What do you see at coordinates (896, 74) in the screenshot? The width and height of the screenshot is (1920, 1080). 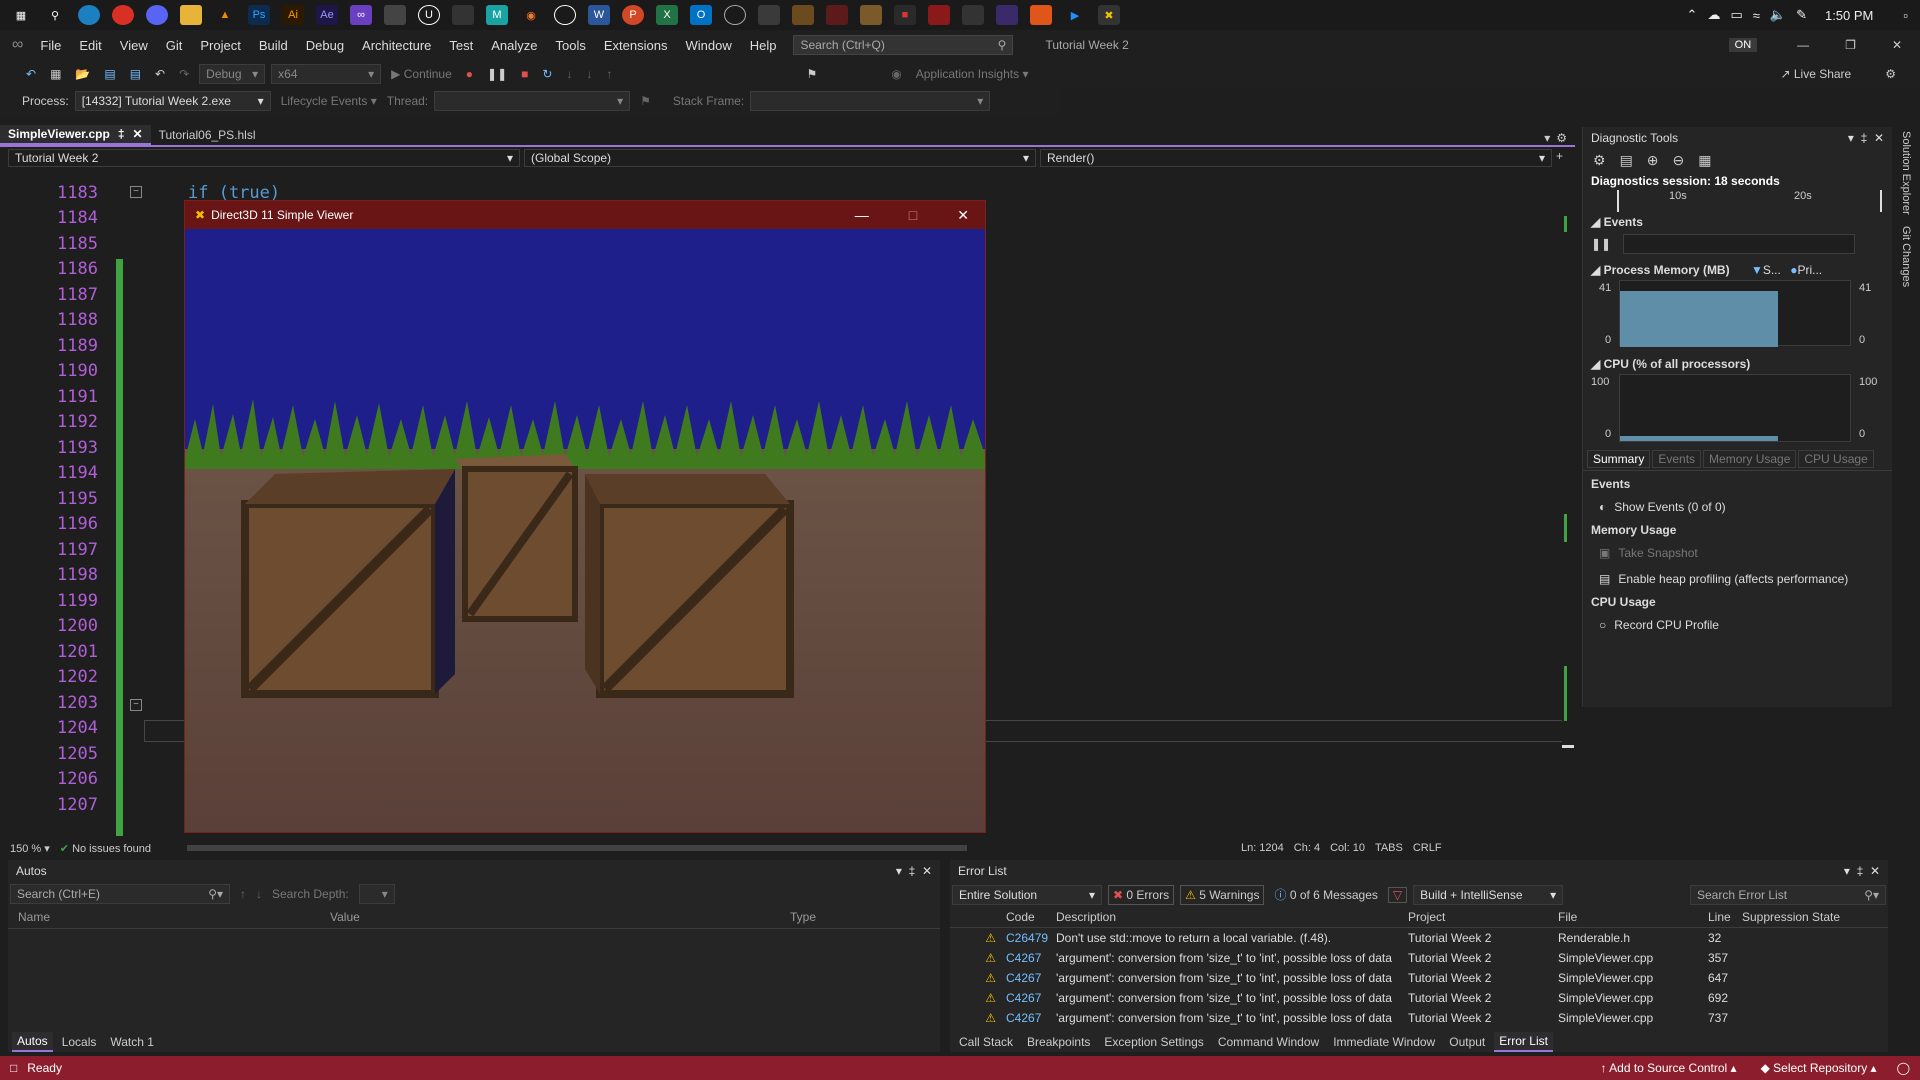 I see `insights-icon: ◉` at bounding box center [896, 74].